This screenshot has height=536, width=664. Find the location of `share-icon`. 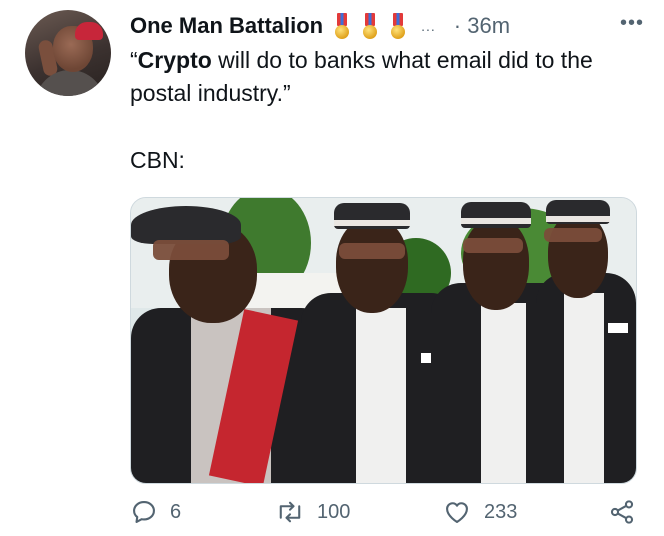

share-icon is located at coordinates (622, 512).